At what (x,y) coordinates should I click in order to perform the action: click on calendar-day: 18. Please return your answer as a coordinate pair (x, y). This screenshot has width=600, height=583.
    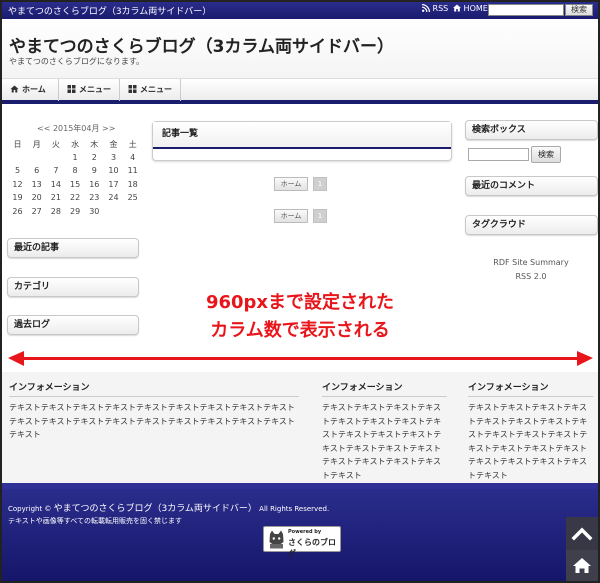
    Looking at the image, I should click on (132, 184).